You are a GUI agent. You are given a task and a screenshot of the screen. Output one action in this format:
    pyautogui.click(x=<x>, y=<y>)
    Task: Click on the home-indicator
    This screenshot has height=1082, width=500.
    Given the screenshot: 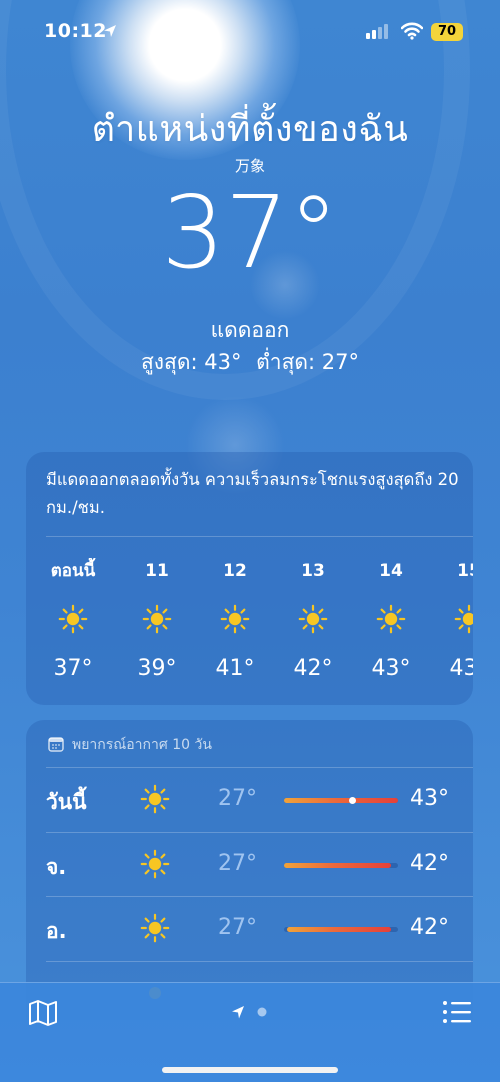 What is the action you would take?
    pyautogui.click(x=250, y=1070)
    